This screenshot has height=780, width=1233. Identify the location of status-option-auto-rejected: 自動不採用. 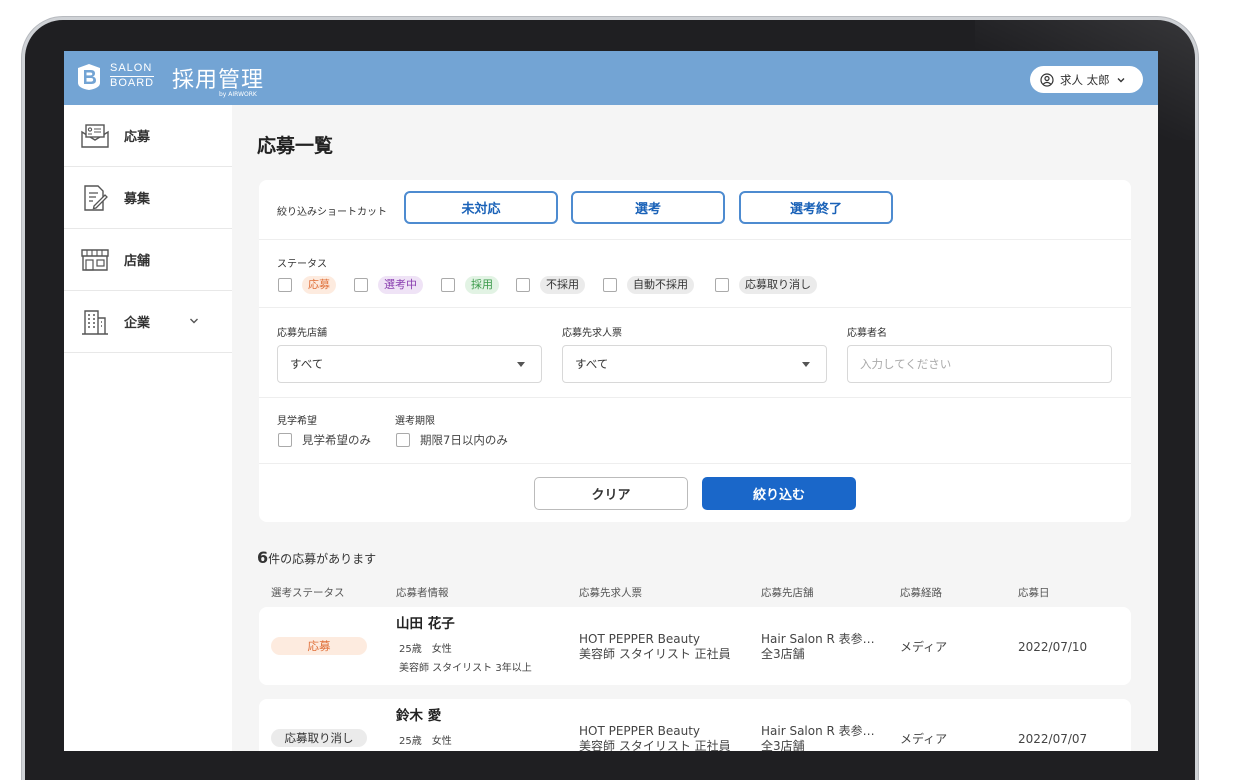
(648, 285).